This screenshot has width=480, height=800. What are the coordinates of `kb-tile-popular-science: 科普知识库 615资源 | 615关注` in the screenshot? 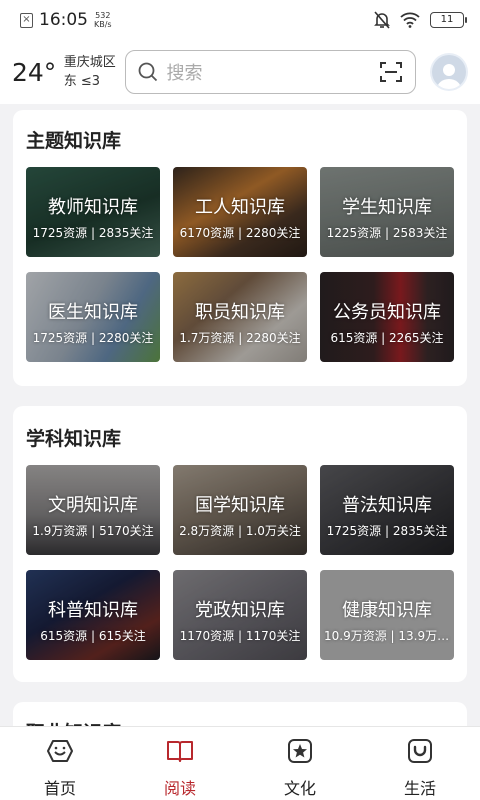 It's located at (93, 615).